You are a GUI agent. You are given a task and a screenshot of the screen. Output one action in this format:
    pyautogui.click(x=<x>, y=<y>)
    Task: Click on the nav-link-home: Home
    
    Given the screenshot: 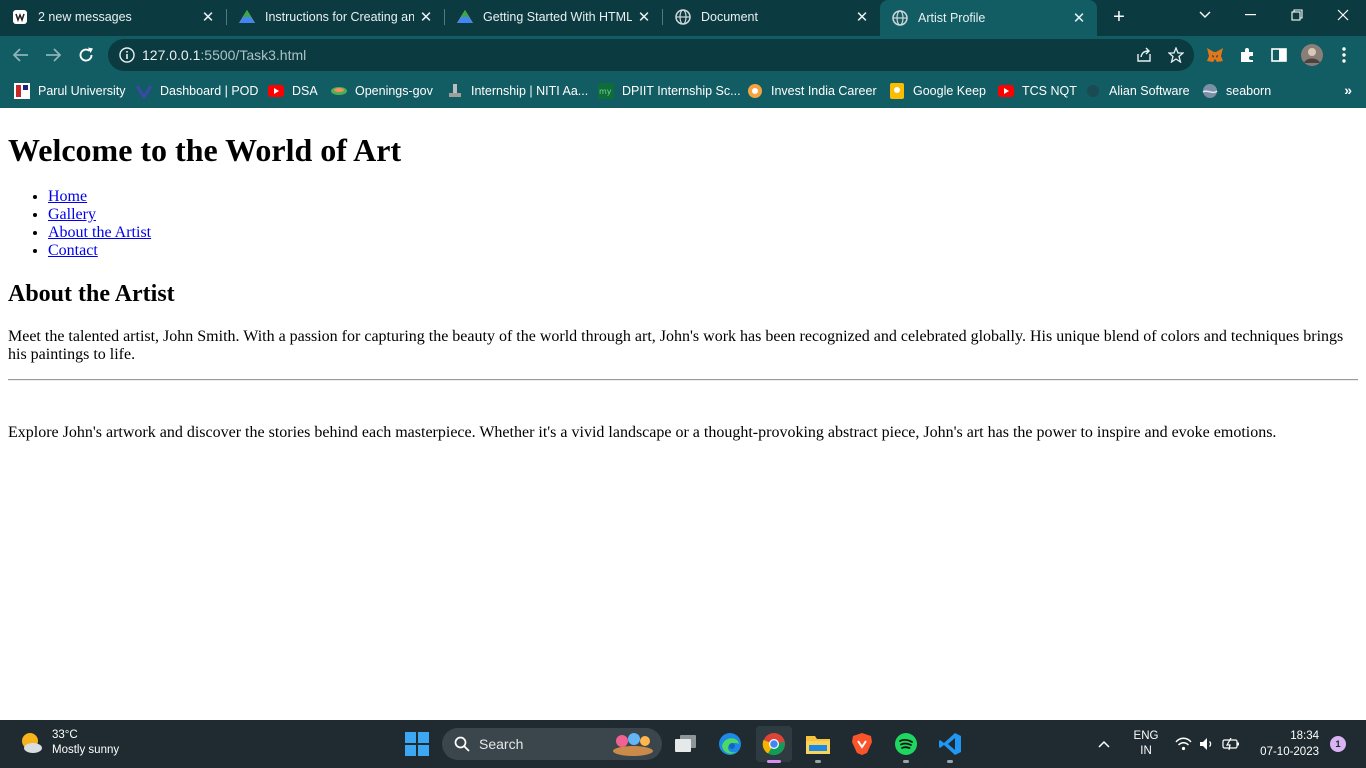 What is the action you would take?
    pyautogui.click(x=67, y=196)
    